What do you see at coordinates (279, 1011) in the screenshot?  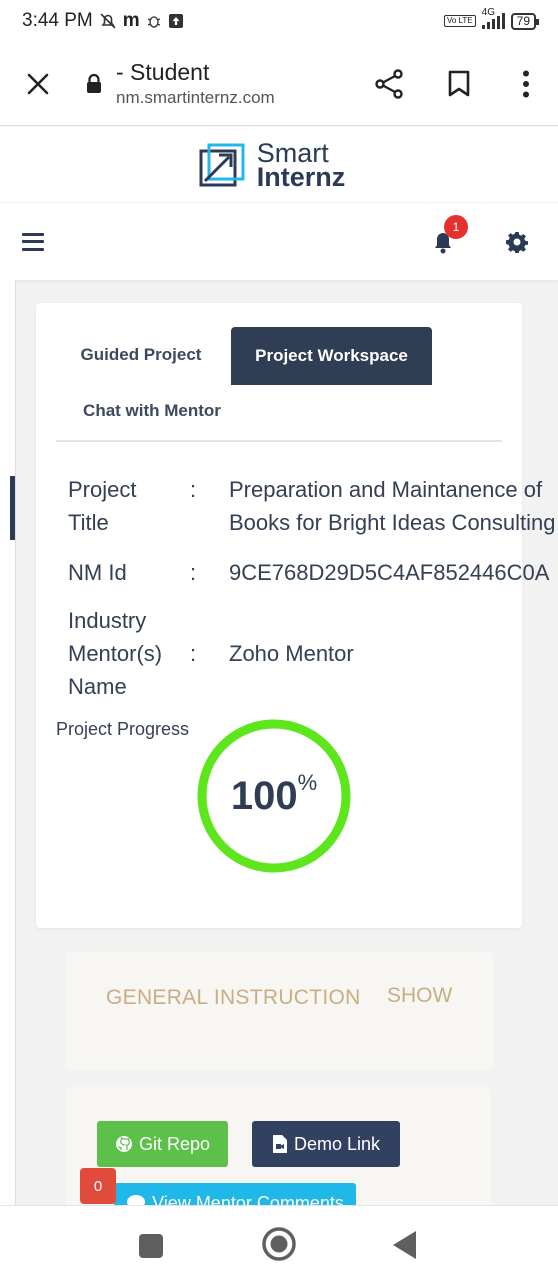 I see `general-instruction-card: GENERAL INSTRUCTION SHOW` at bounding box center [279, 1011].